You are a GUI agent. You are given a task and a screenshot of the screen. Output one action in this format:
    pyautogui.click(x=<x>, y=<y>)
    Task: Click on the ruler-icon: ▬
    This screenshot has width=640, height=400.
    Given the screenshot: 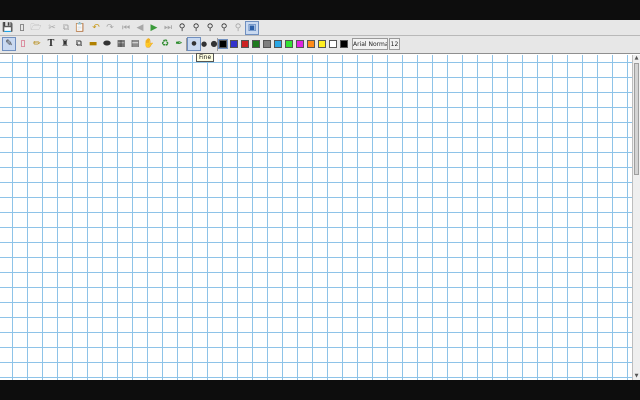 What is the action you would take?
    pyautogui.click(x=93, y=44)
    